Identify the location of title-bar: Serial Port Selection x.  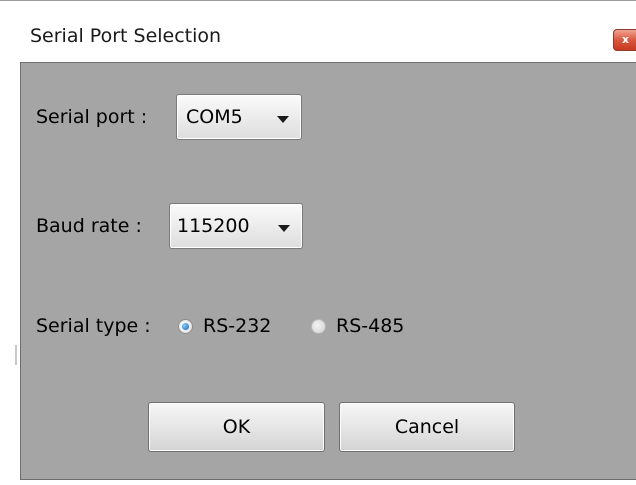
(318, 31).